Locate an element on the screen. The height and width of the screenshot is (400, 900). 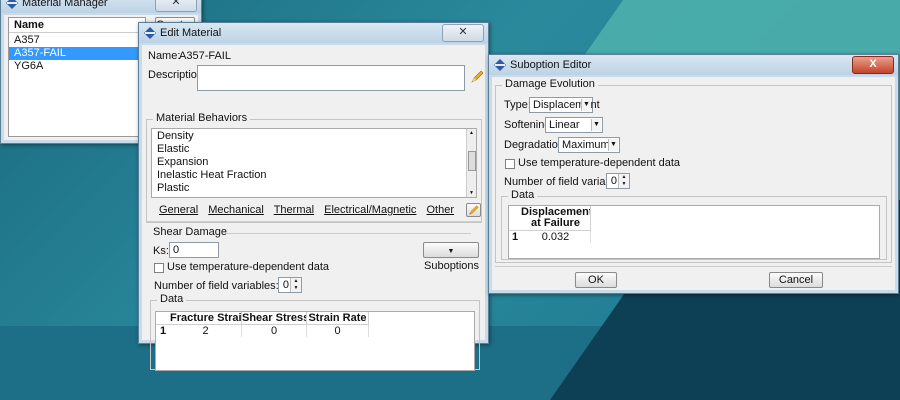
close-button: X is located at coordinates (873, 65).